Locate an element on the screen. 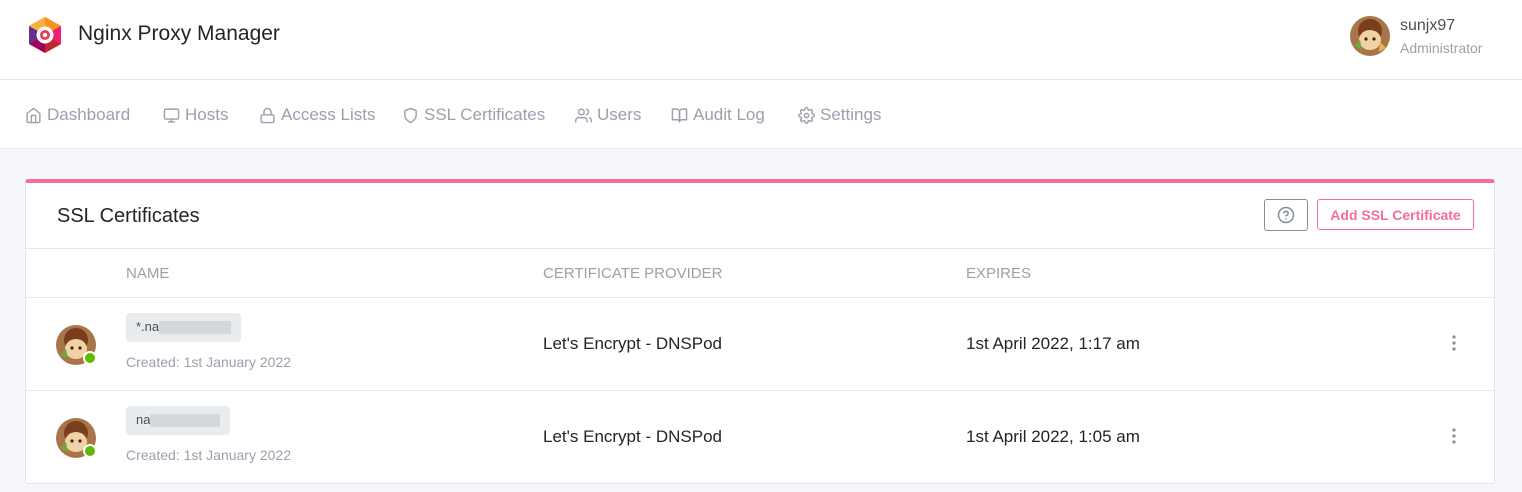 The image size is (1522, 492). nav-label-ssl-certificates: SSL Certificates is located at coordinates (485, 114).